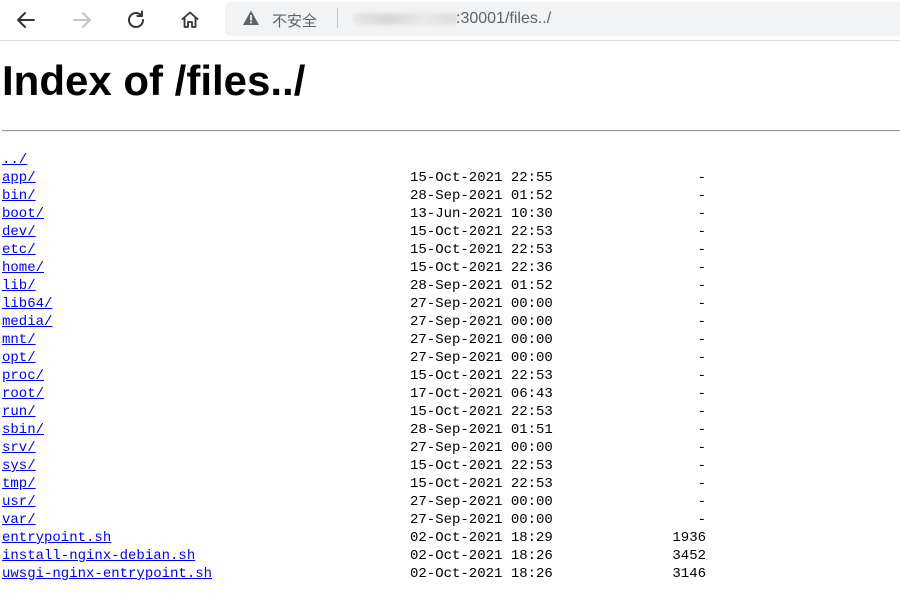 The height and width of the screenshot is (597, 900). I want to click on file-row: entrypoint.sh 02-Oct-2021 18:29 1936, so click(450, 538).